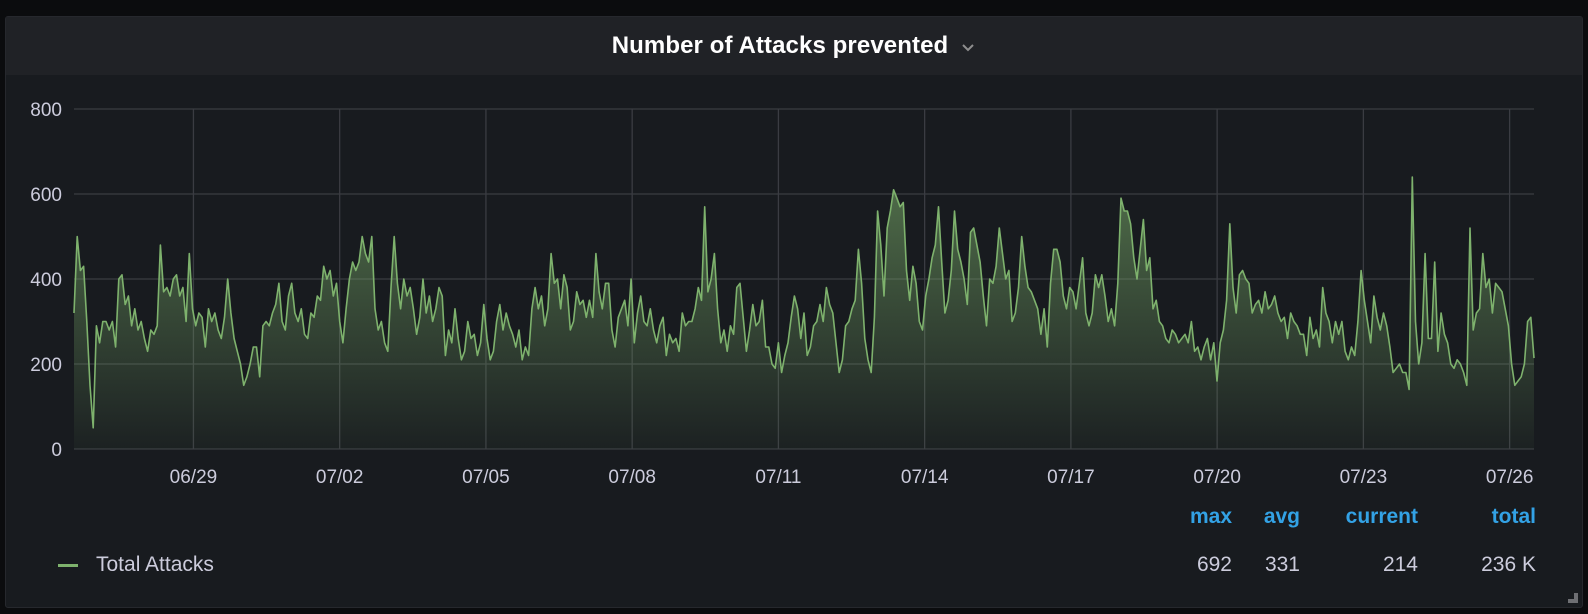  Describe the element at coordinates (1382, 517) in the screenshot. I see `legend-header-current: current` at that location.